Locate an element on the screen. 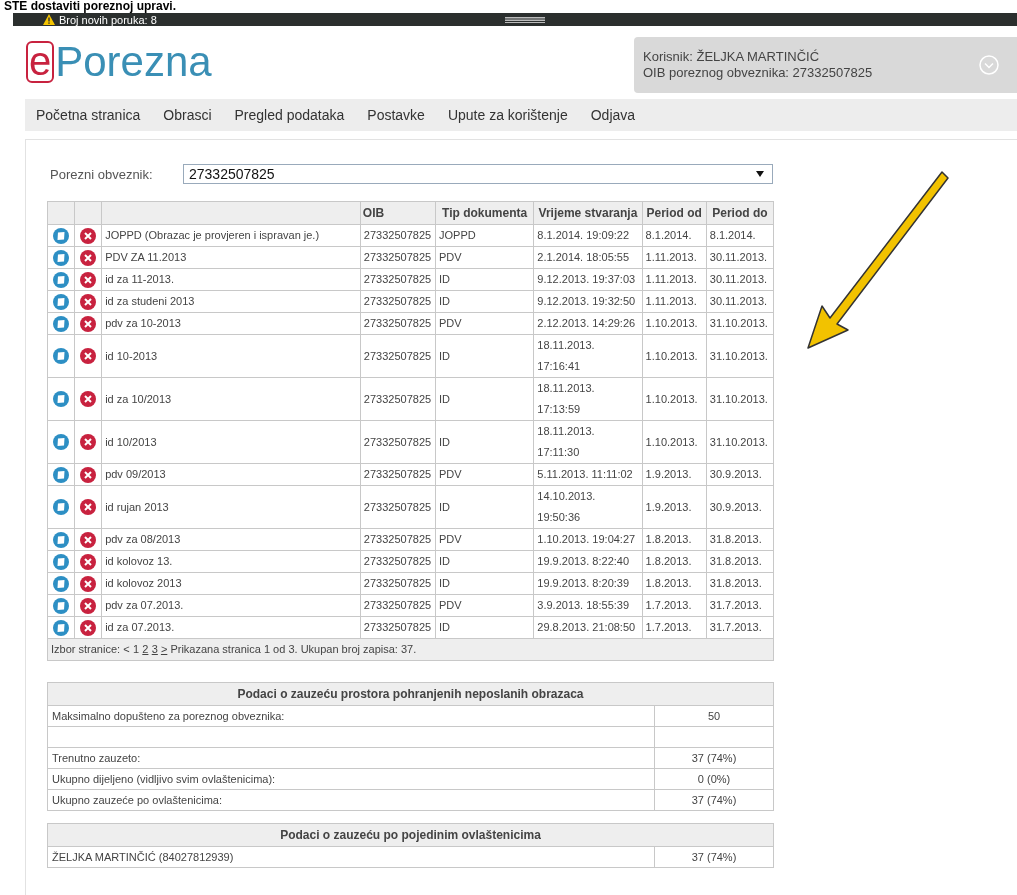 This screenshot has width=1017, height=895. page-link: 3 is located at coordinates (154, 649).